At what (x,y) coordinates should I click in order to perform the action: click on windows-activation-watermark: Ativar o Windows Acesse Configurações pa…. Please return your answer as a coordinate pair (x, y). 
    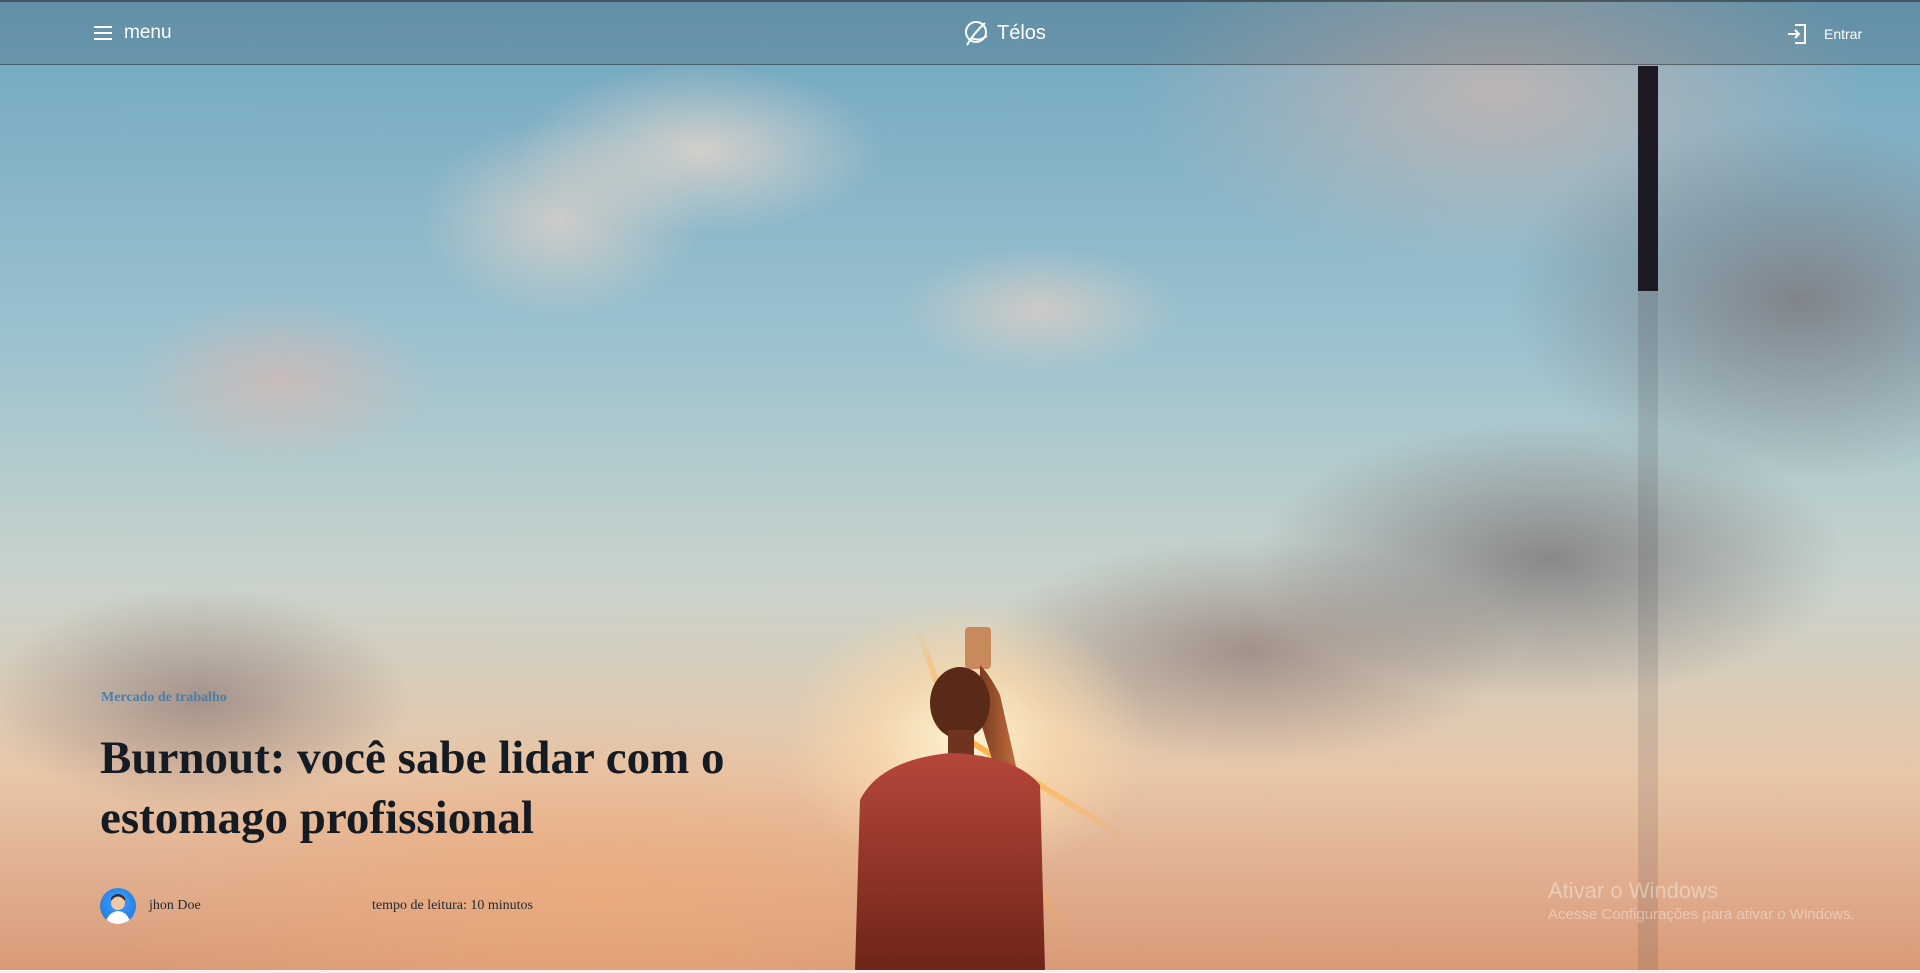
    Looking at the image, I should click on (1701, 900).